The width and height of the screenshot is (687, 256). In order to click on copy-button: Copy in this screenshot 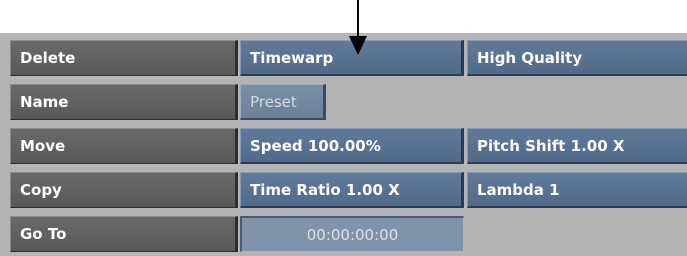, I will do `click(124, 190)`.